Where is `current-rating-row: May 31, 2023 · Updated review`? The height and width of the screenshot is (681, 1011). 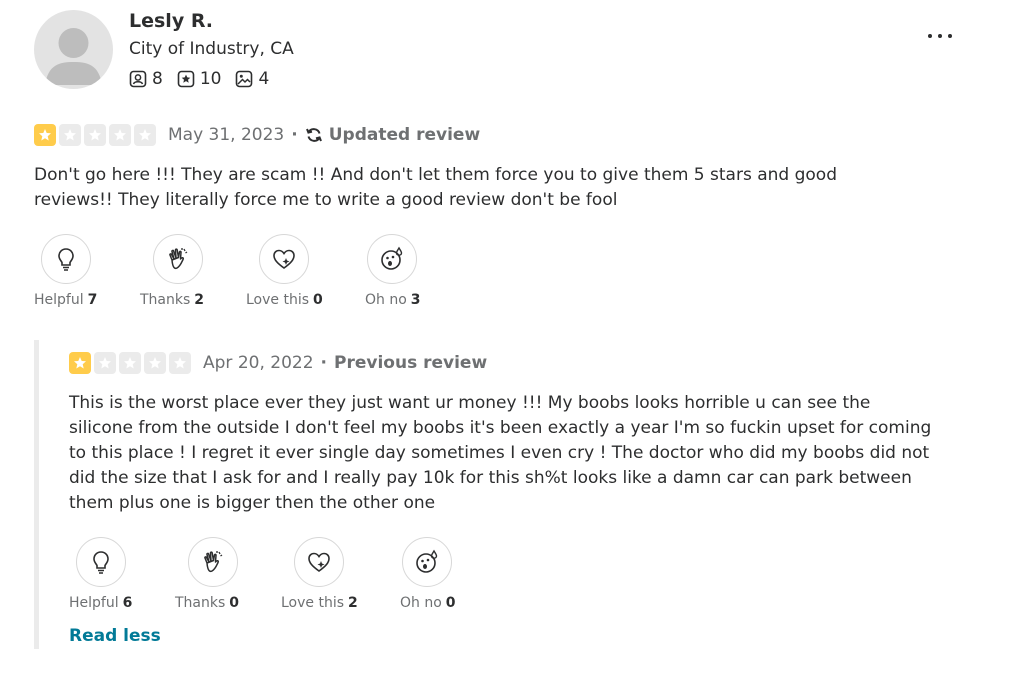
current-rating-row: May 31, 2023 · Updated review is located at coordinates (257, 135).